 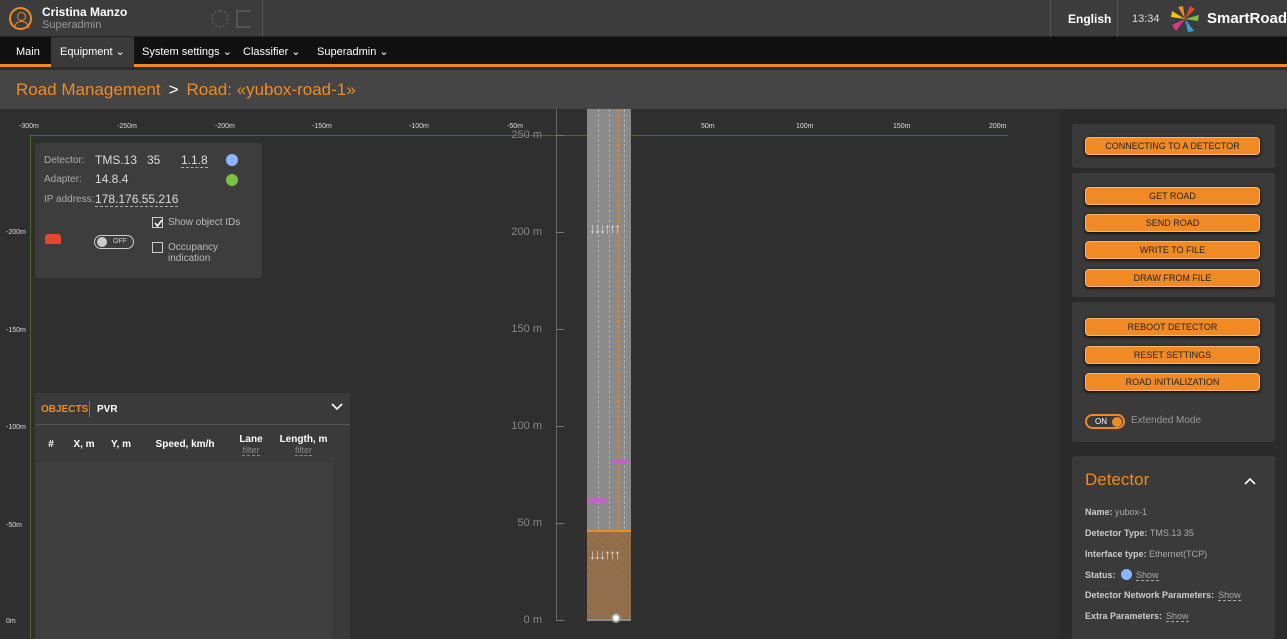 I want to click on detector-type-row: Detector Type: TMS.13 35, so click(x=1139, y=533).